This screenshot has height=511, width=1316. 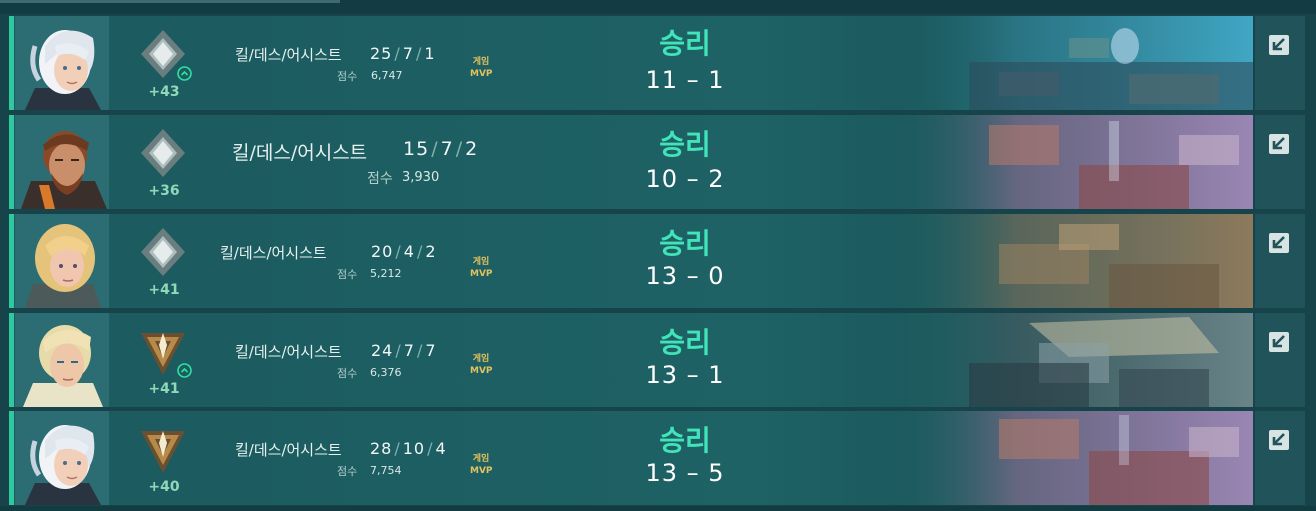 I want to click on rr-change: +36, so click(x=164, y=191).